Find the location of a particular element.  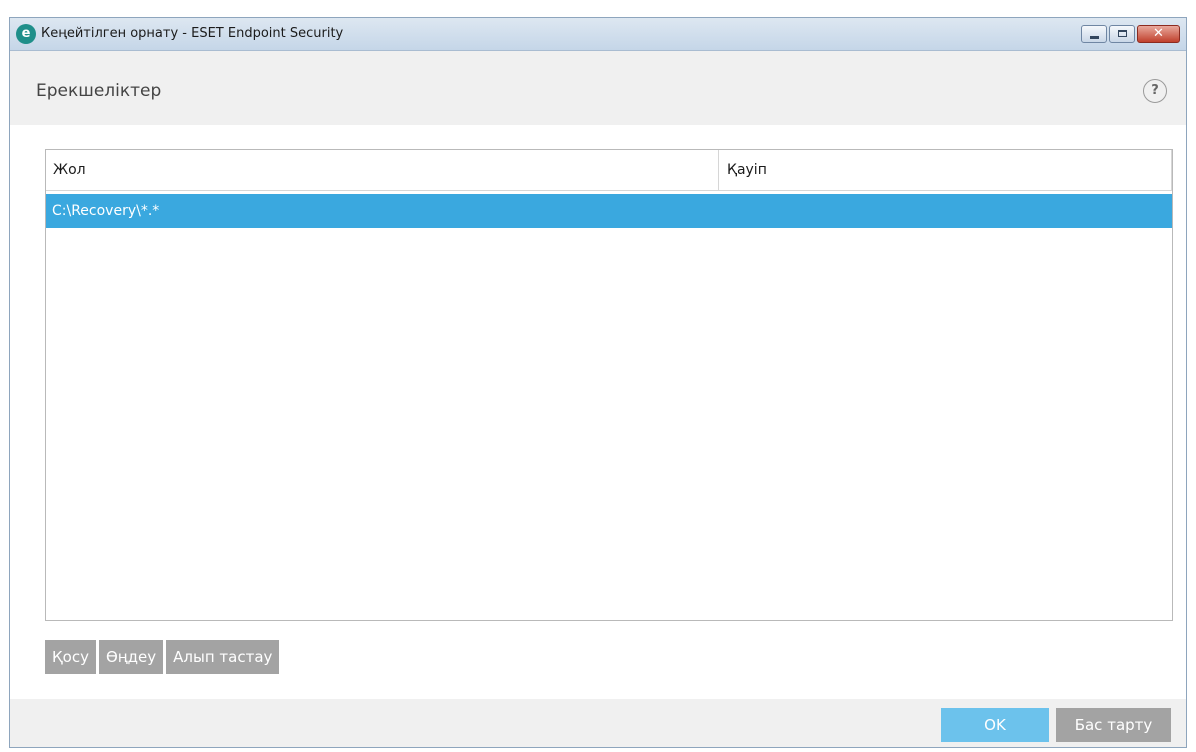

minimize-icon is located at coordinates (1094, 37).